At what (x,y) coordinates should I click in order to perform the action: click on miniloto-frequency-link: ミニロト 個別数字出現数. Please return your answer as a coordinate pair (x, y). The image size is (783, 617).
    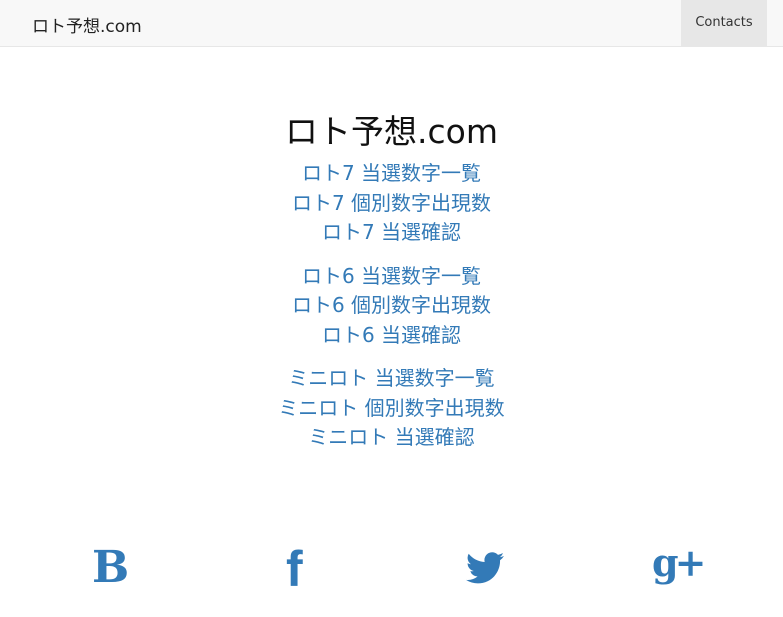
    Looking at the image, I should click on (391, 409).